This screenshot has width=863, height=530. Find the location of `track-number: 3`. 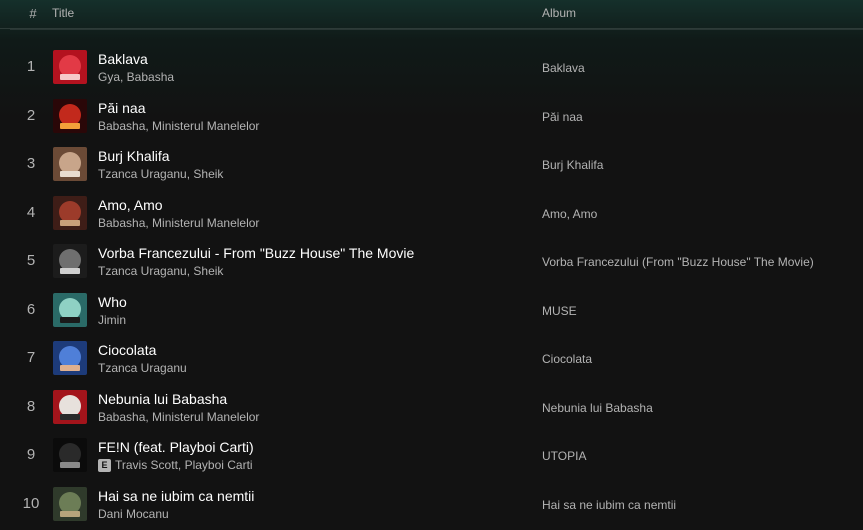

track-number: 3 is located at coordinates (31, 163).